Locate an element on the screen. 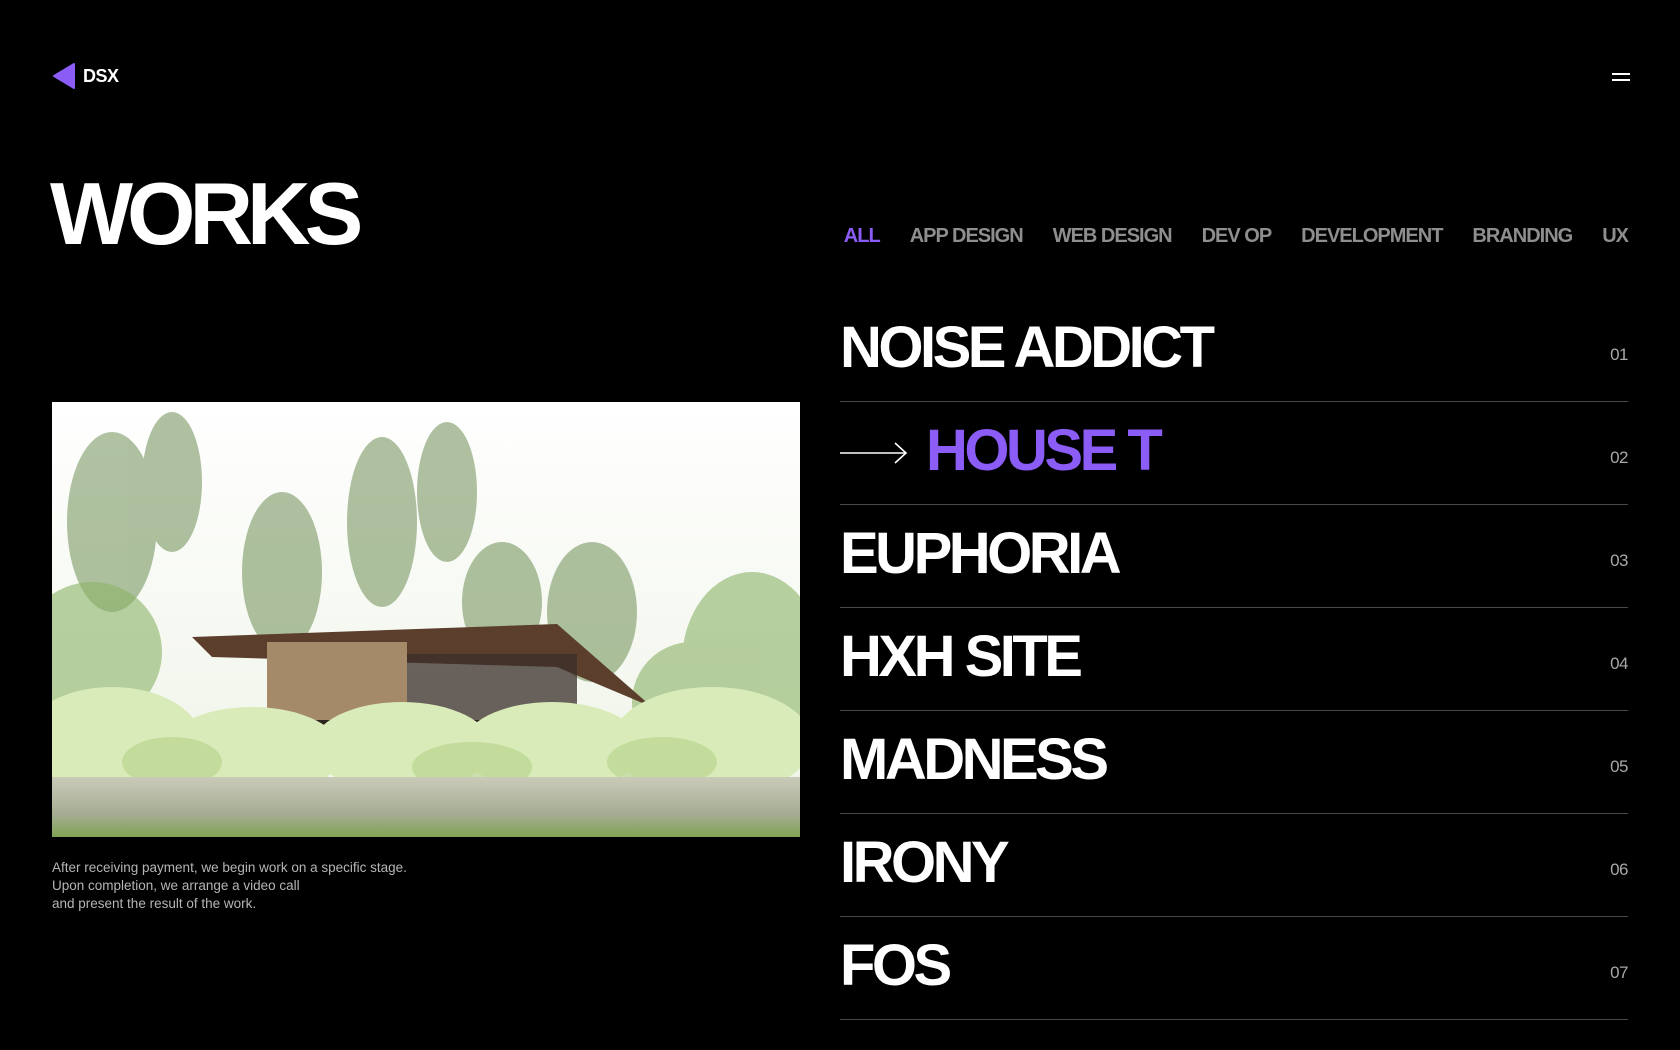 The width and height of the screenshot is (1680, 1050). work-title: HXH SITE is located at coordinates (961, 656).